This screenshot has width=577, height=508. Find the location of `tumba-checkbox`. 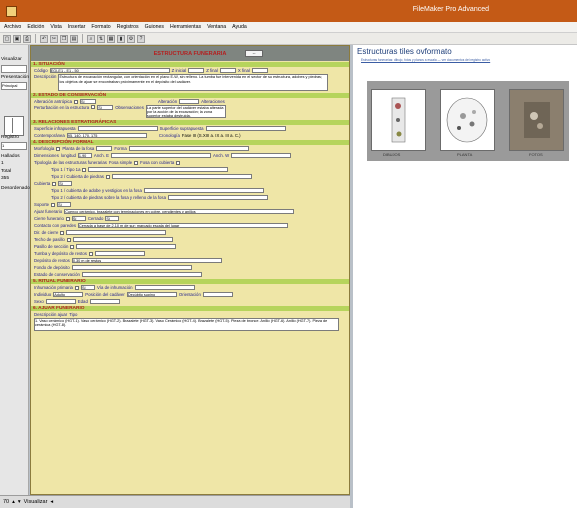

tumba-checkbox is located at coordinates (90, 253).